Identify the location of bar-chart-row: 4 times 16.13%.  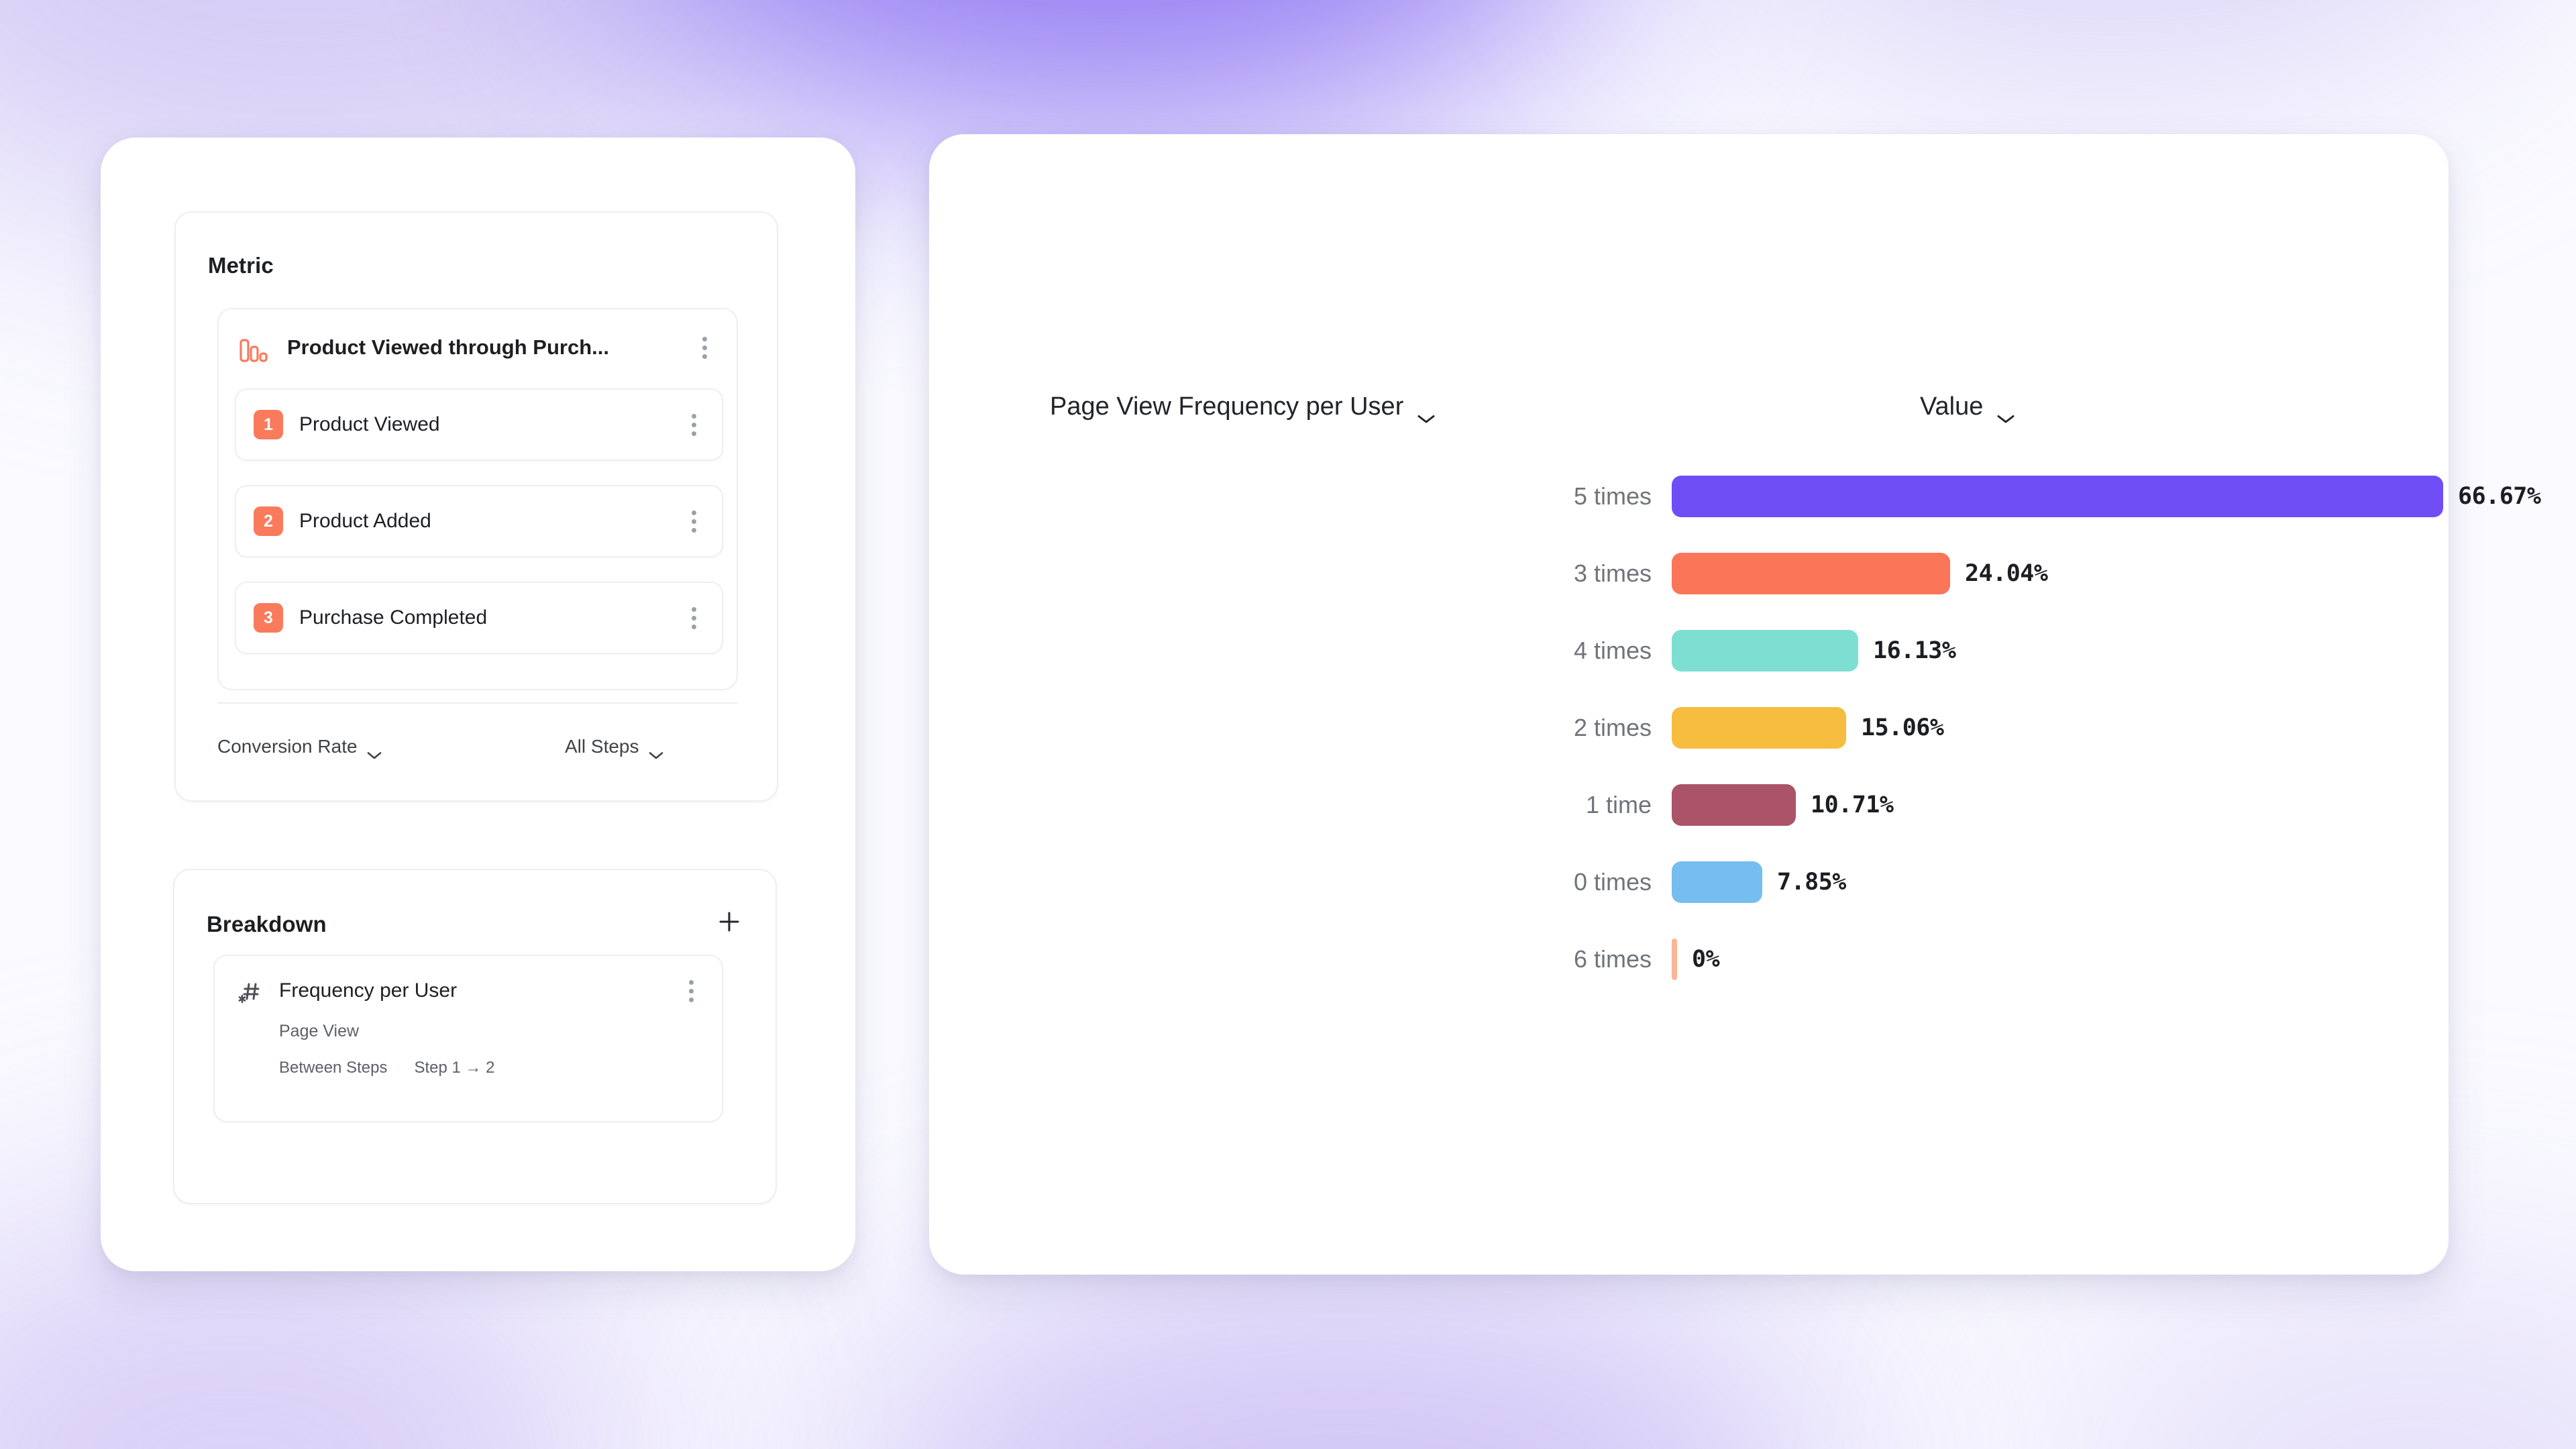
(1689, 650).